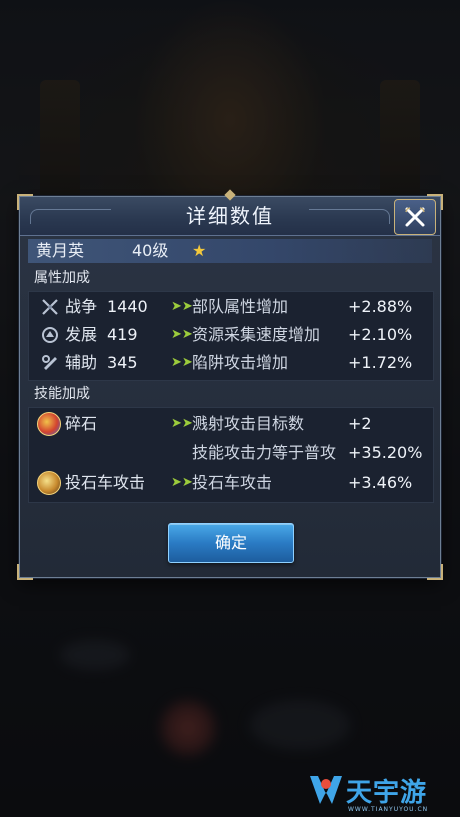  I want to click on site-watermark: 天宇游 WWW.TIANYUYOU.CN, so click(381, 792).